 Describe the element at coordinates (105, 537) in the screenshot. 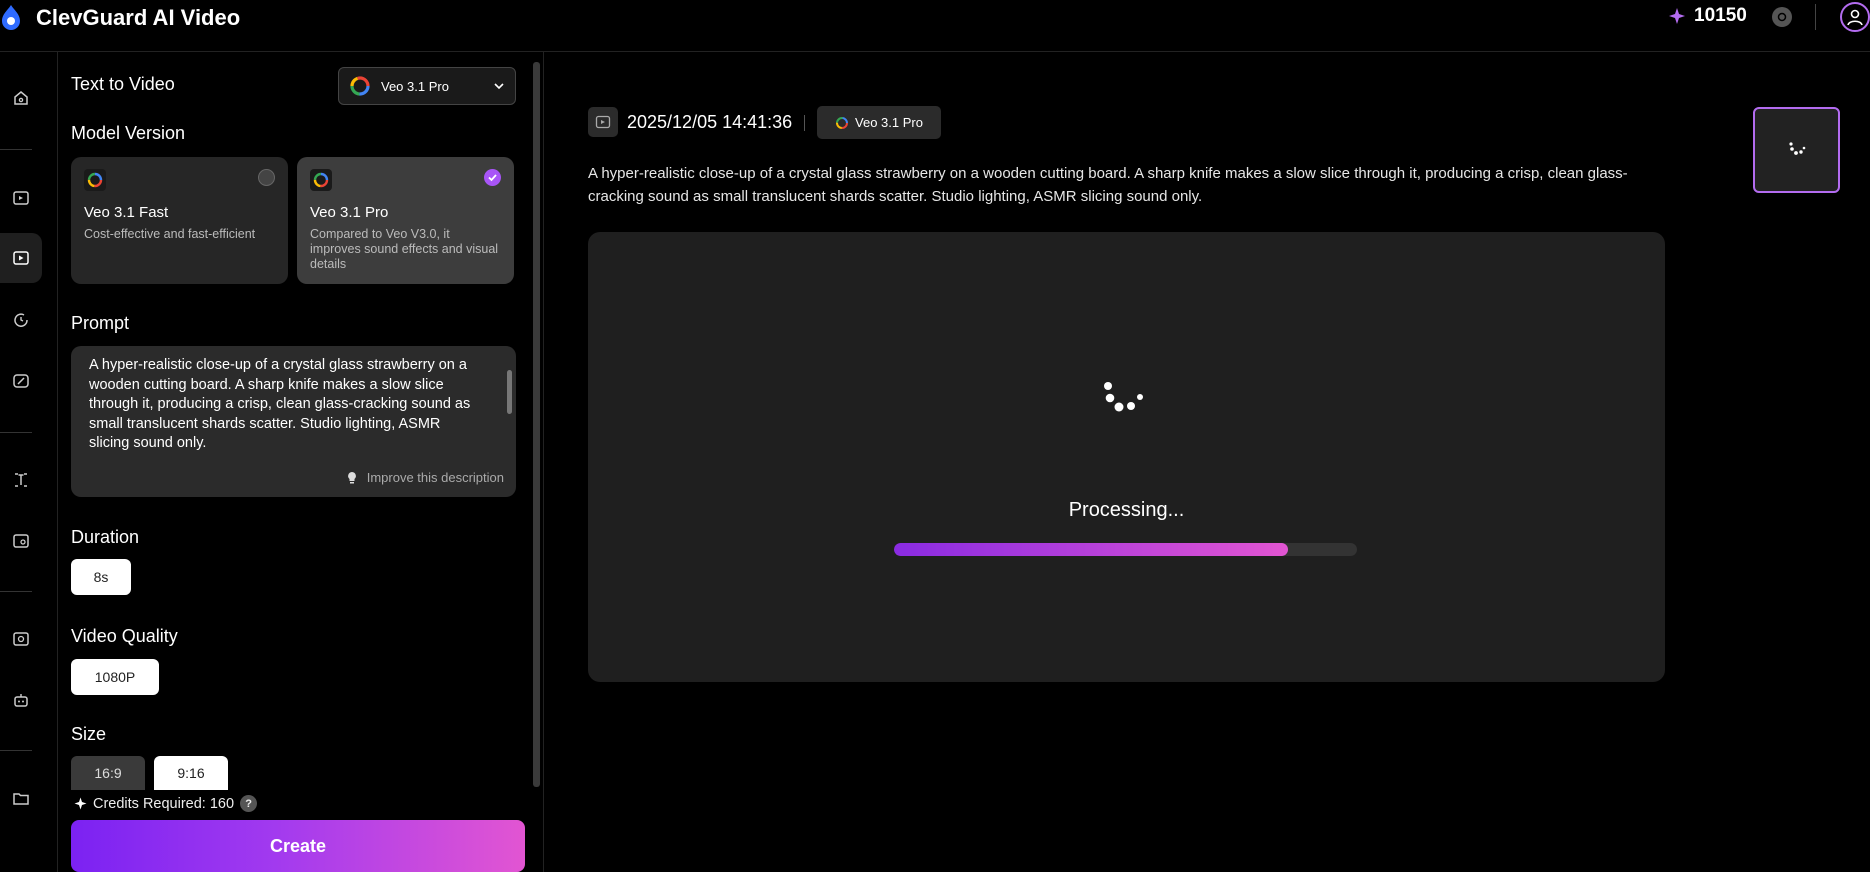

I see `duration-label: Duration` at that location.